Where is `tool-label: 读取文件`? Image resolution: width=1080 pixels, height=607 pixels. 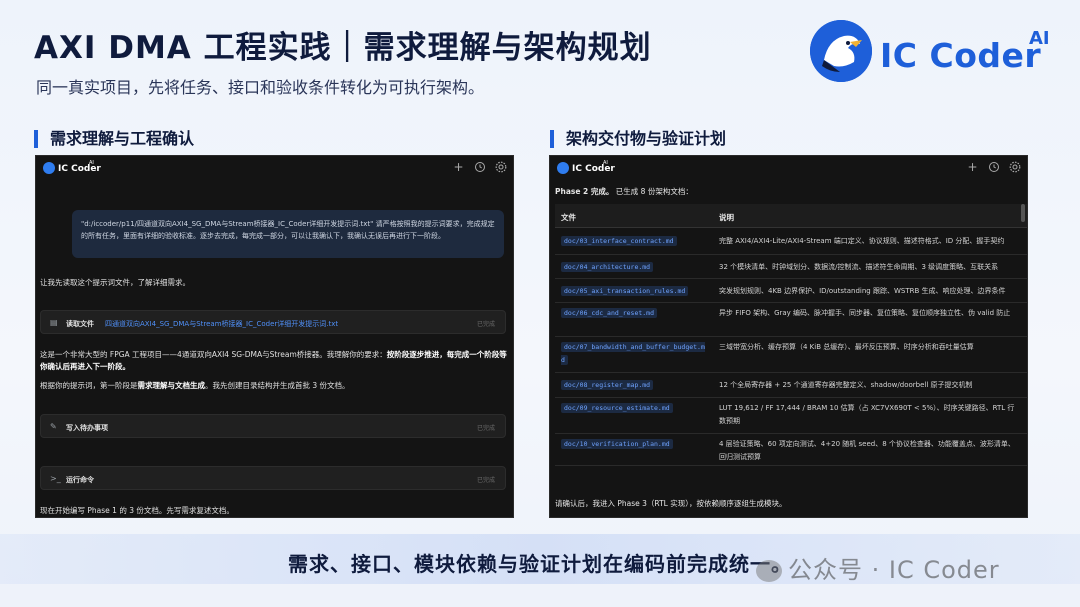 tool-label: 读取文件 is located at coordinates (80, 324).